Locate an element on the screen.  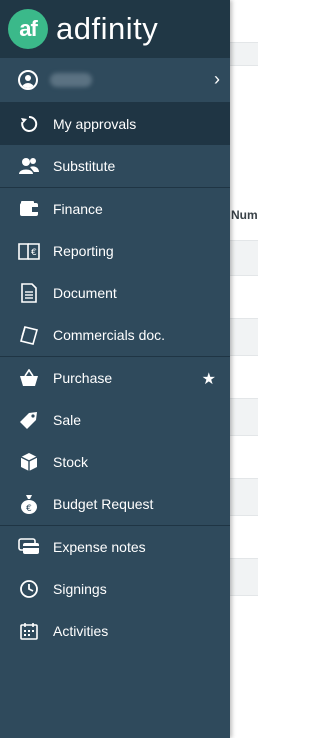
brand-header: af adfinity is located at coordinates (115, 29).